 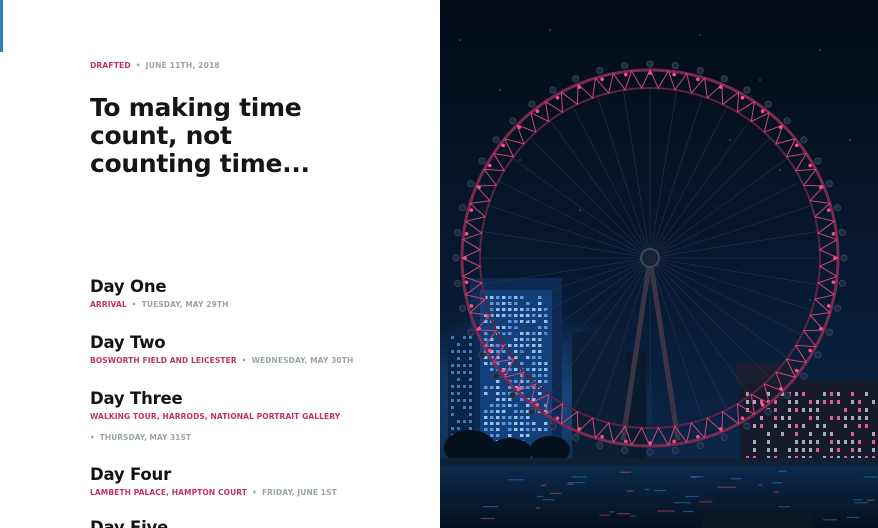 What do you see at coordinates (255, 399) in the screenshot?
I see `day-title: Day Three` at bounding box center [255, 399].